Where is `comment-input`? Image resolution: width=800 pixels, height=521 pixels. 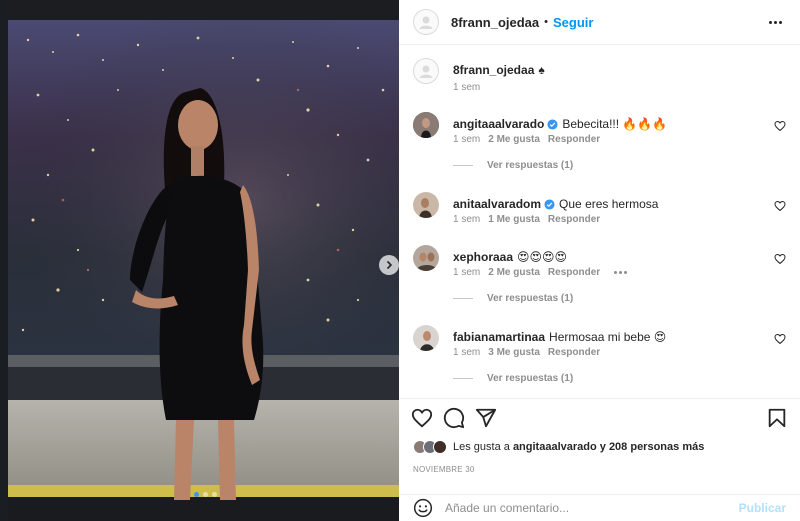
comment-input is located at coordinates (592, 508).